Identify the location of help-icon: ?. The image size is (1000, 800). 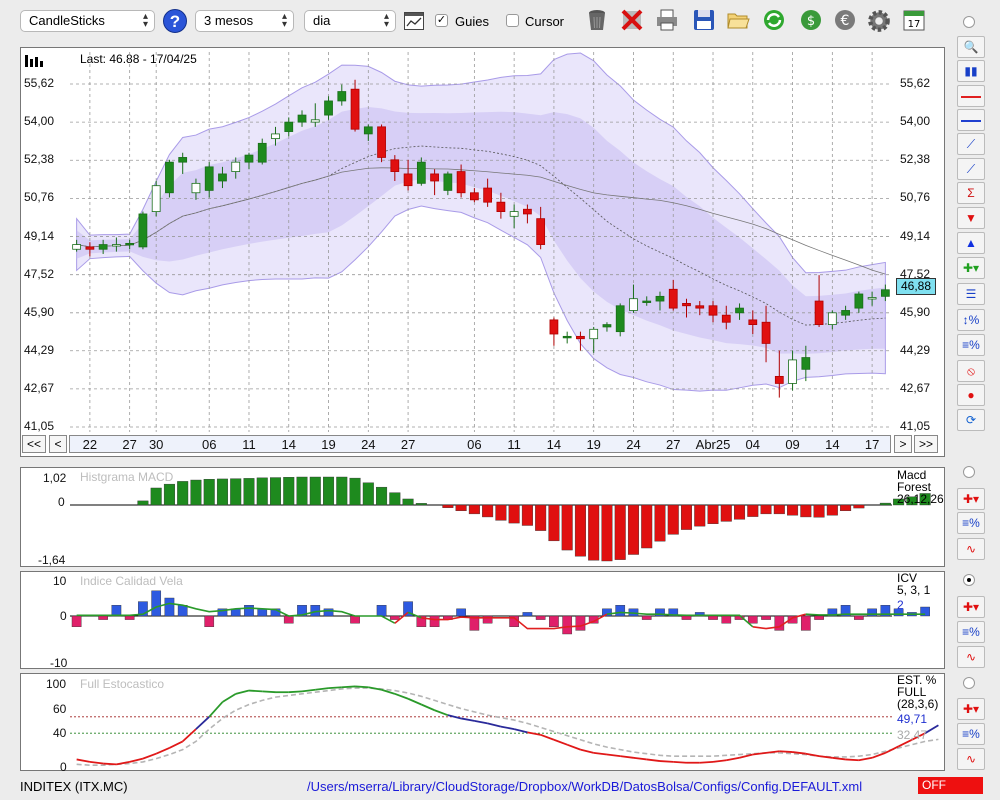
(175, 21).